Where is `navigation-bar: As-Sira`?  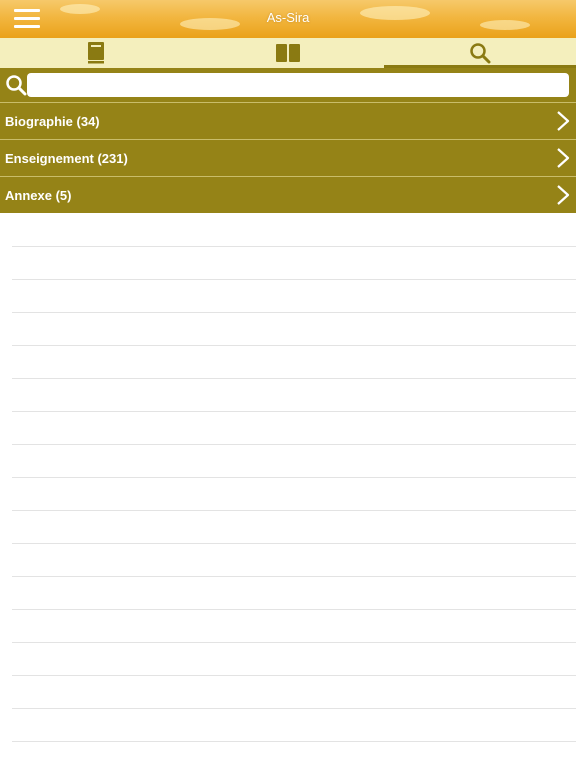 navigation-bar: As-Sira is located at coordinates (288, 19).